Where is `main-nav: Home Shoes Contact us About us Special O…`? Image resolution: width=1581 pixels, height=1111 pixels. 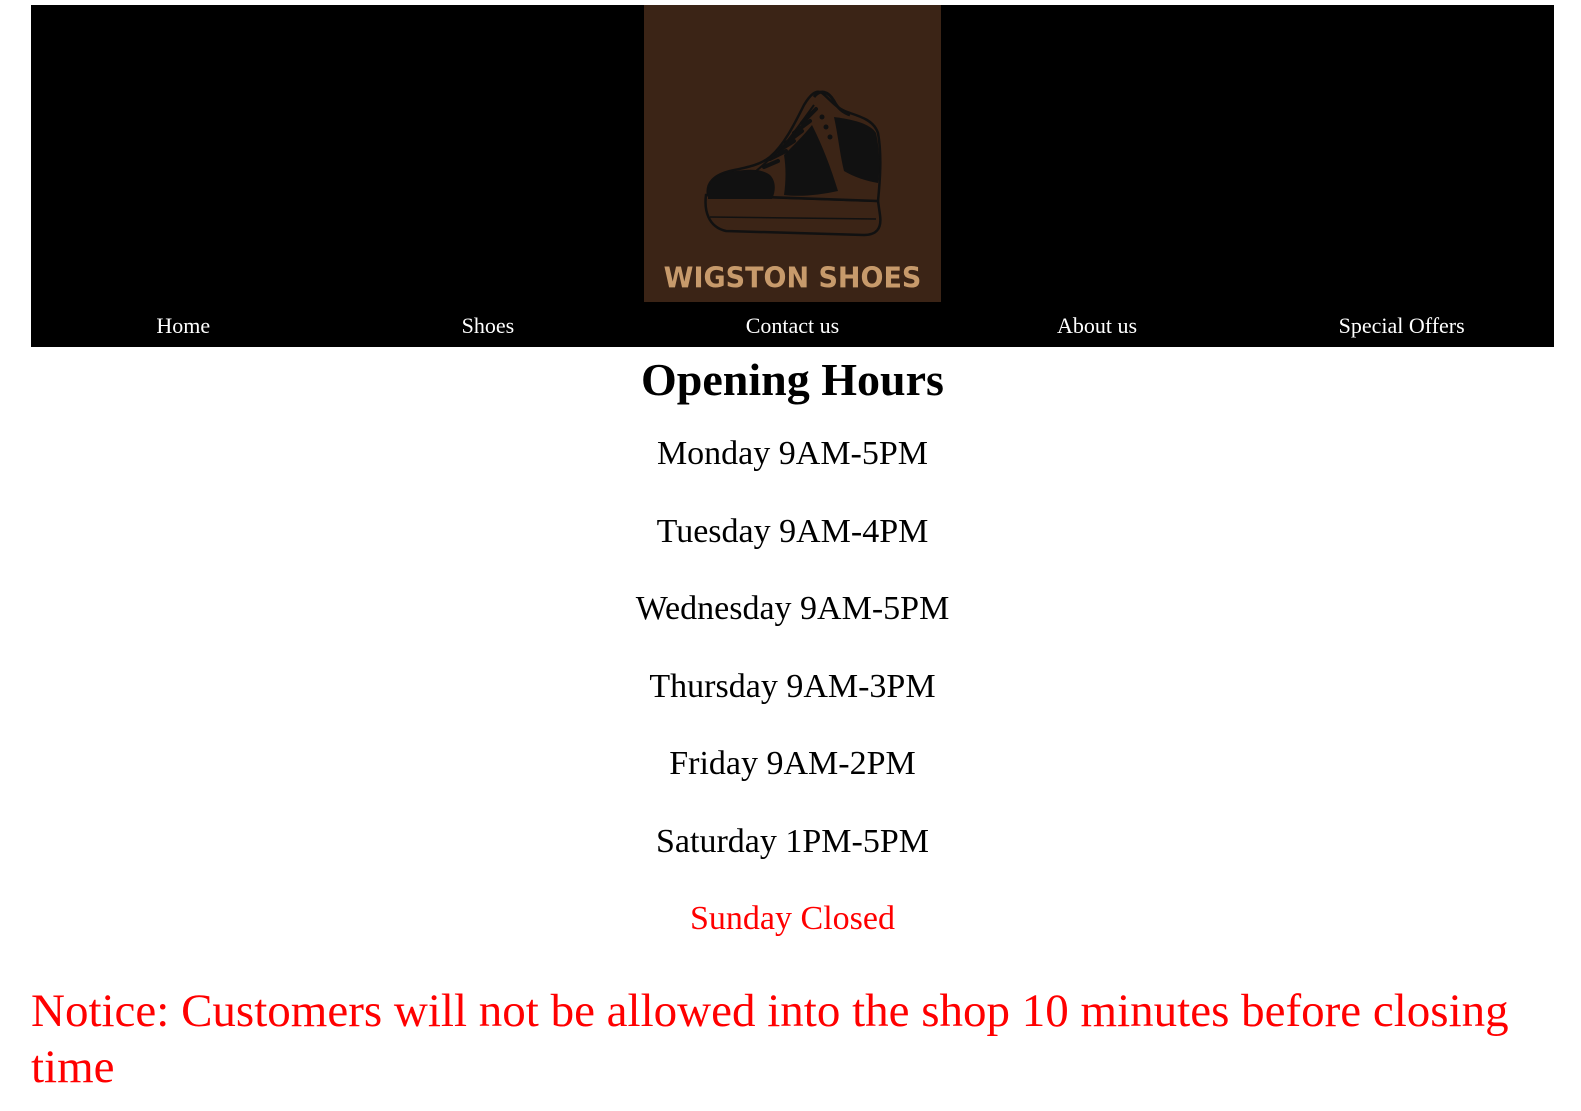
main-nav: Home Shoes Contact us About us Special O… is located at coordinates (792, 326).